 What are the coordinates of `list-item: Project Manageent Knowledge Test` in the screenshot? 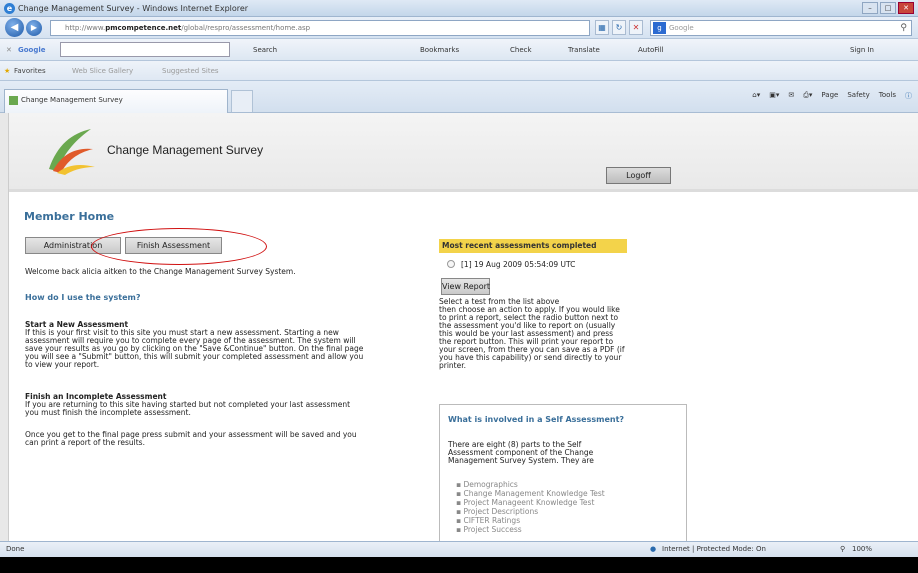 It's located at (530, 502).